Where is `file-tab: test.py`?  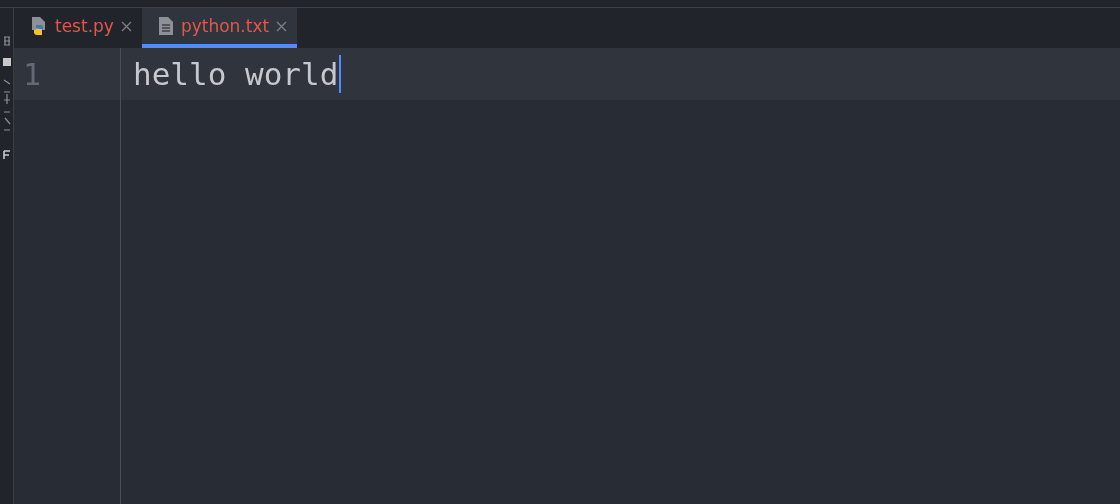 file-tab: test.py is located at coordinates (78, 28).